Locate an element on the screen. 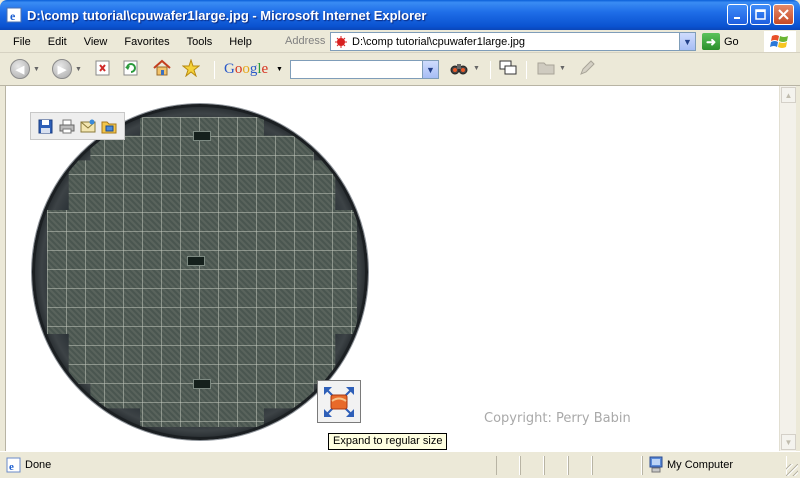  page-rank-button is located at coordinates (508, 68).